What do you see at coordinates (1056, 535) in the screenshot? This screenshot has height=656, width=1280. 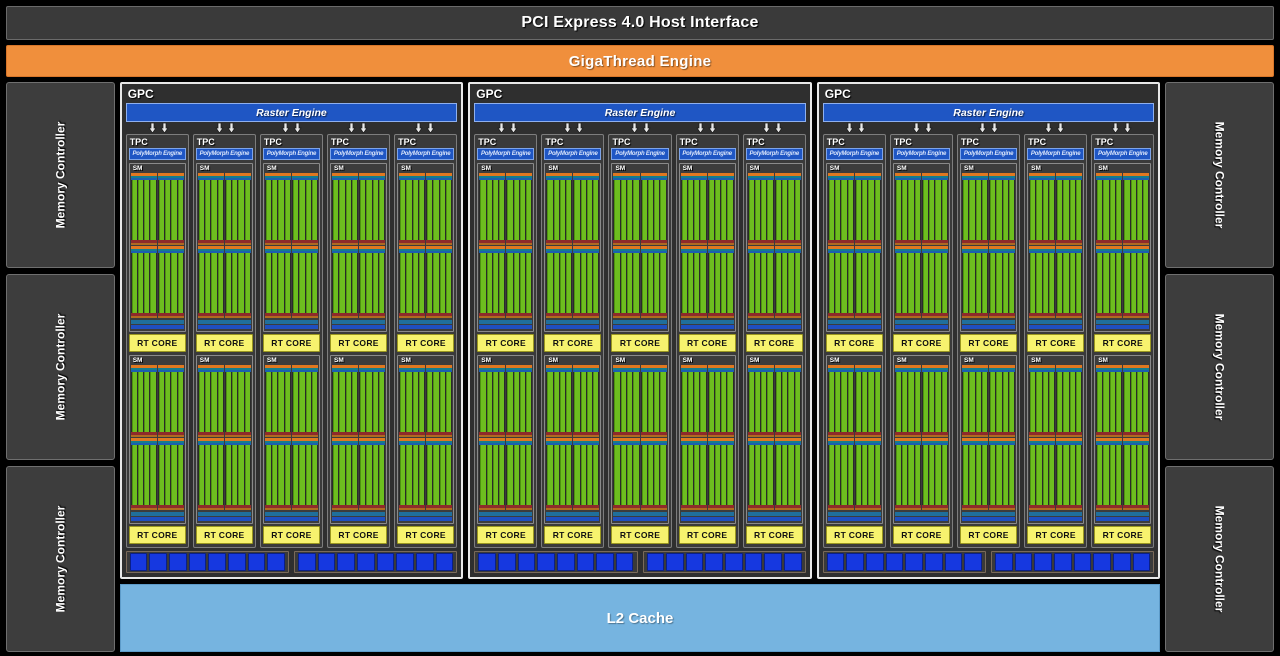 I see `rt-core-block: RT CORE` at bounding box center [1056, 535].